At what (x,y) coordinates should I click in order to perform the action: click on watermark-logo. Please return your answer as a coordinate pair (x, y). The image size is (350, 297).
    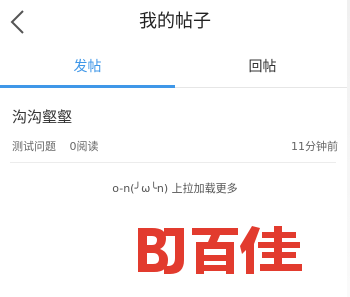
    Looking at the image, I should click on (220, 250).